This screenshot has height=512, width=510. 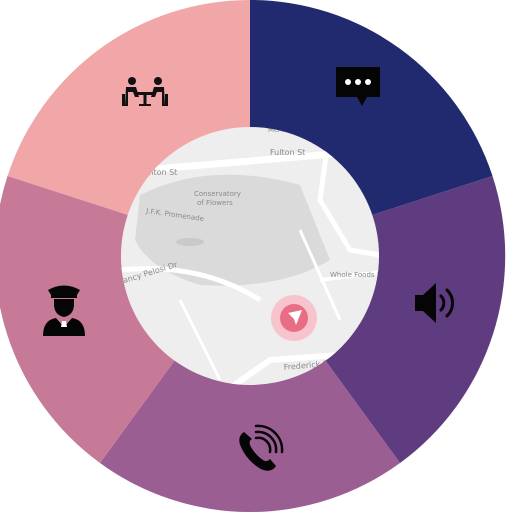 What do you see at coordinates (287, 152) in the screenshot?
I see `map-label-fulton-st-right: Fulton St` at bounding box center [287, 152].